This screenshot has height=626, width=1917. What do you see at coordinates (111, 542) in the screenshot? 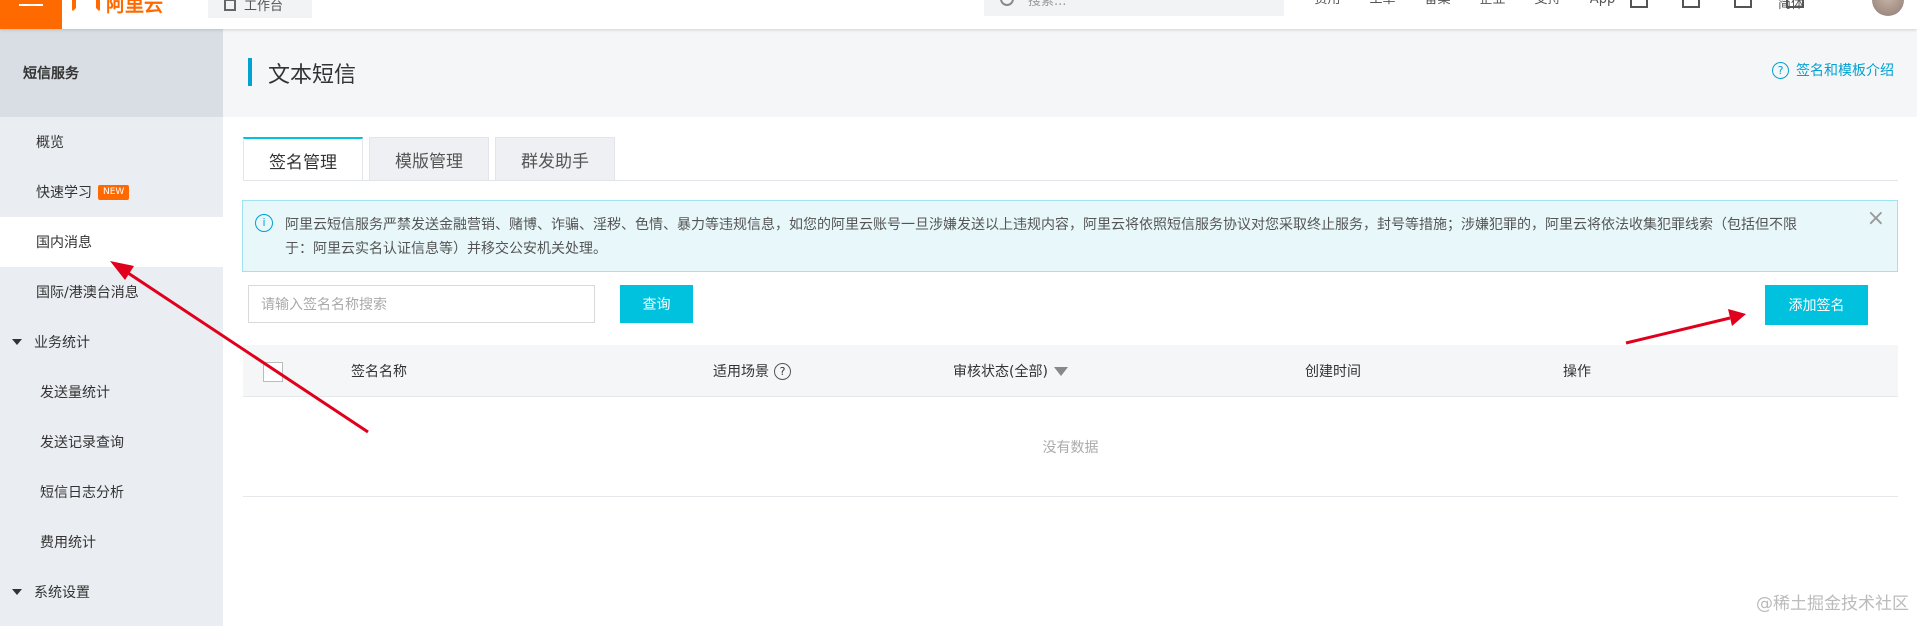
I see `sidebar-item-cost-stats: 费用统计` at bounding box center [111, 542].